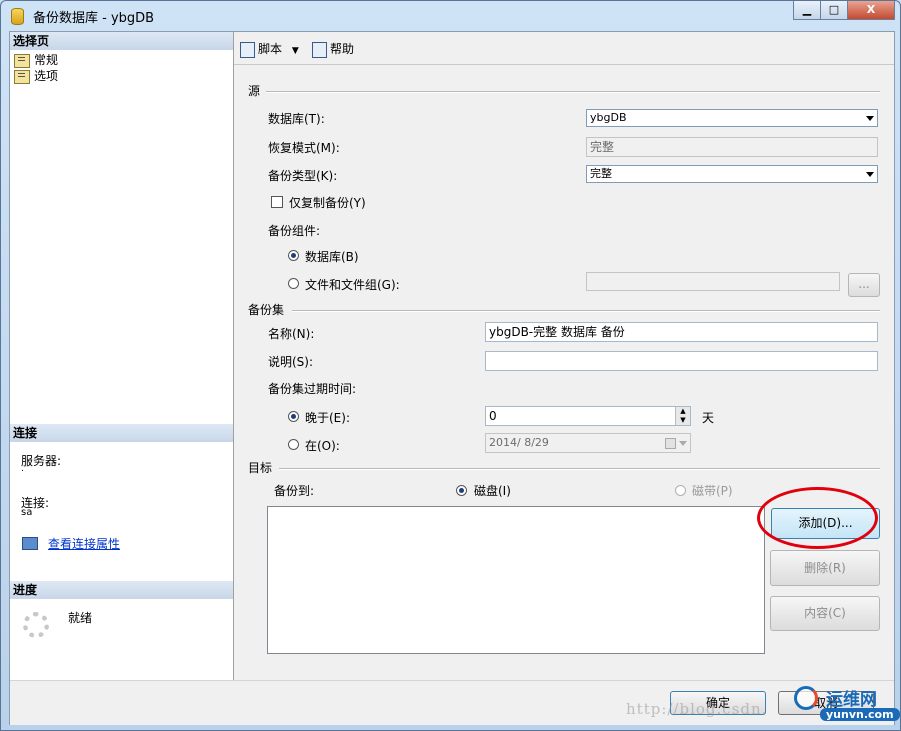 The image size is (901, 731). What do you see at coordinates (312, 389) in the screenshot?
I see `expiration-label: 备份集过期时间:` at bounding box center [312, 389].